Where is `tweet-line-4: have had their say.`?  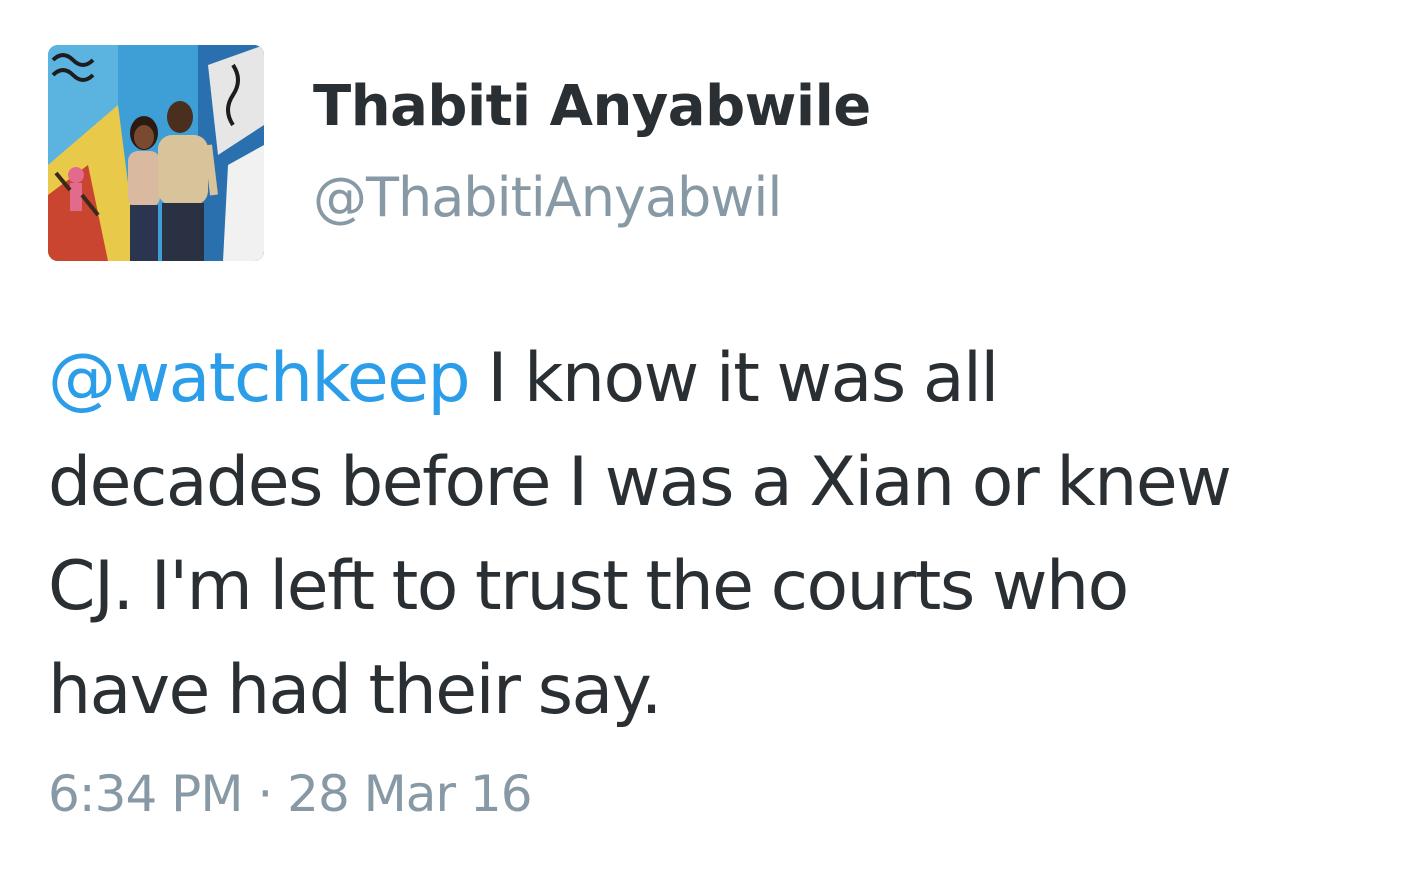 tweet-line-4: have had their say. is located at coordinates (355, 690).